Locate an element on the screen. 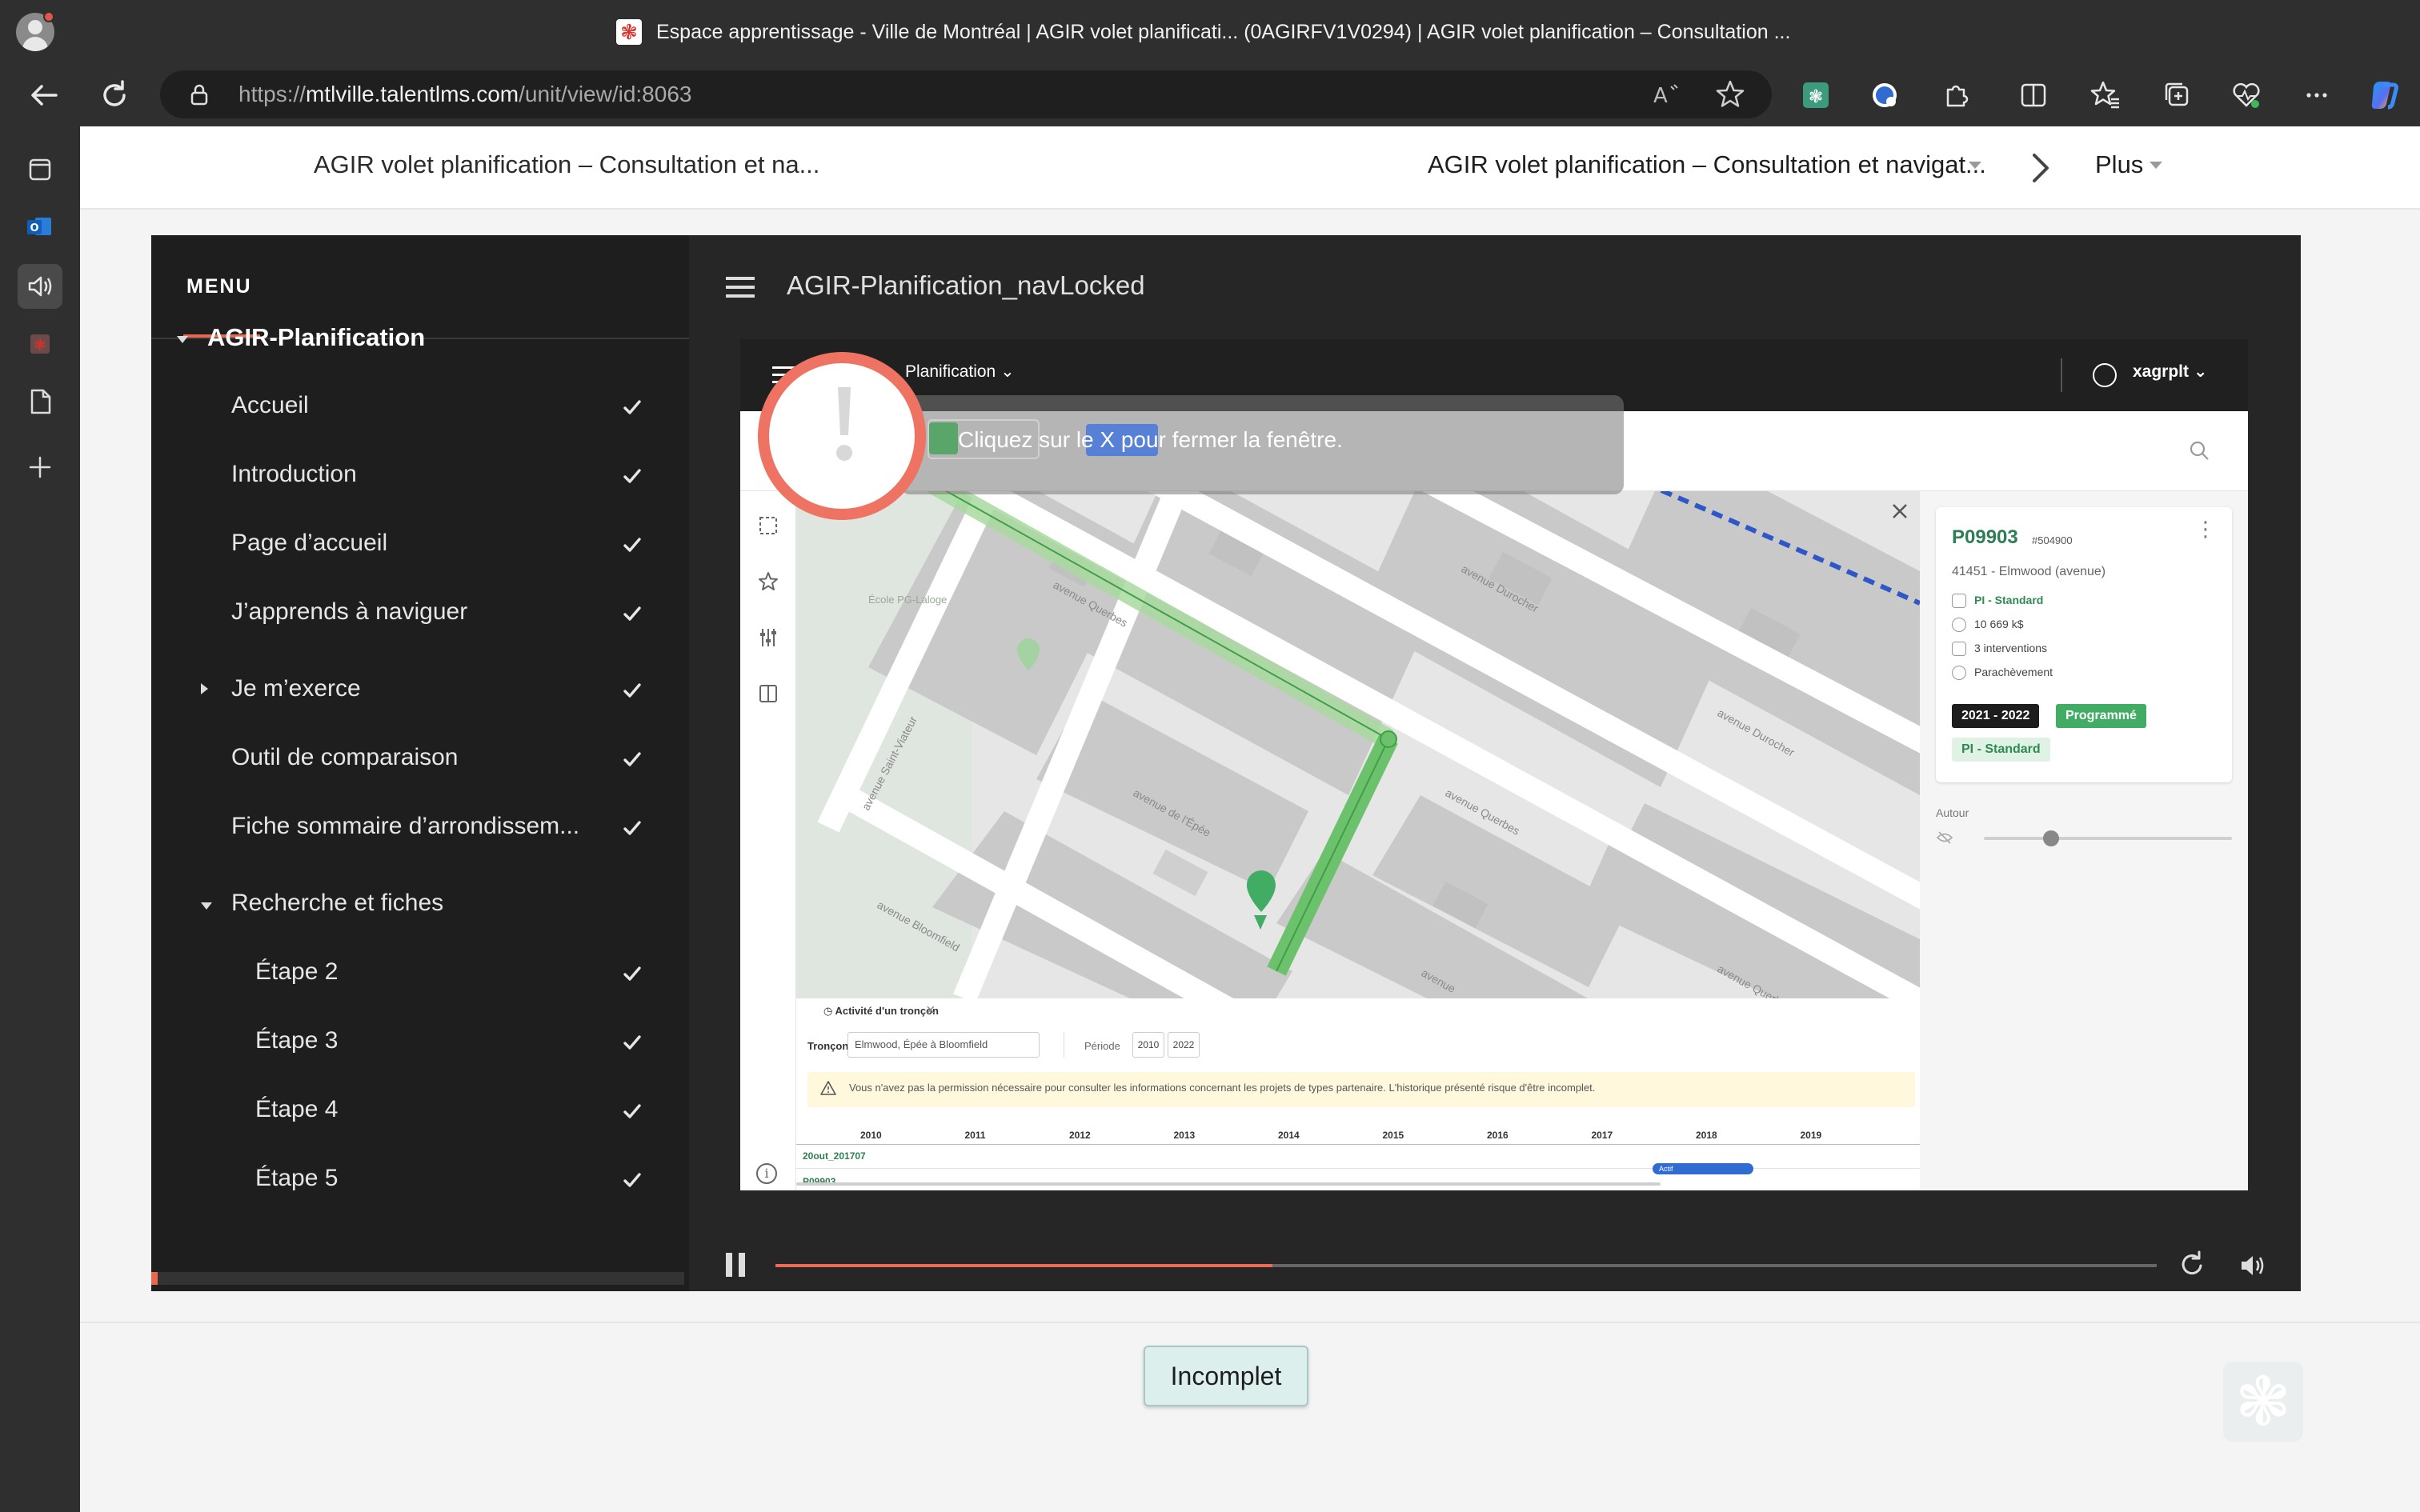  replay-icon is located at coordinates (2192, 1264).